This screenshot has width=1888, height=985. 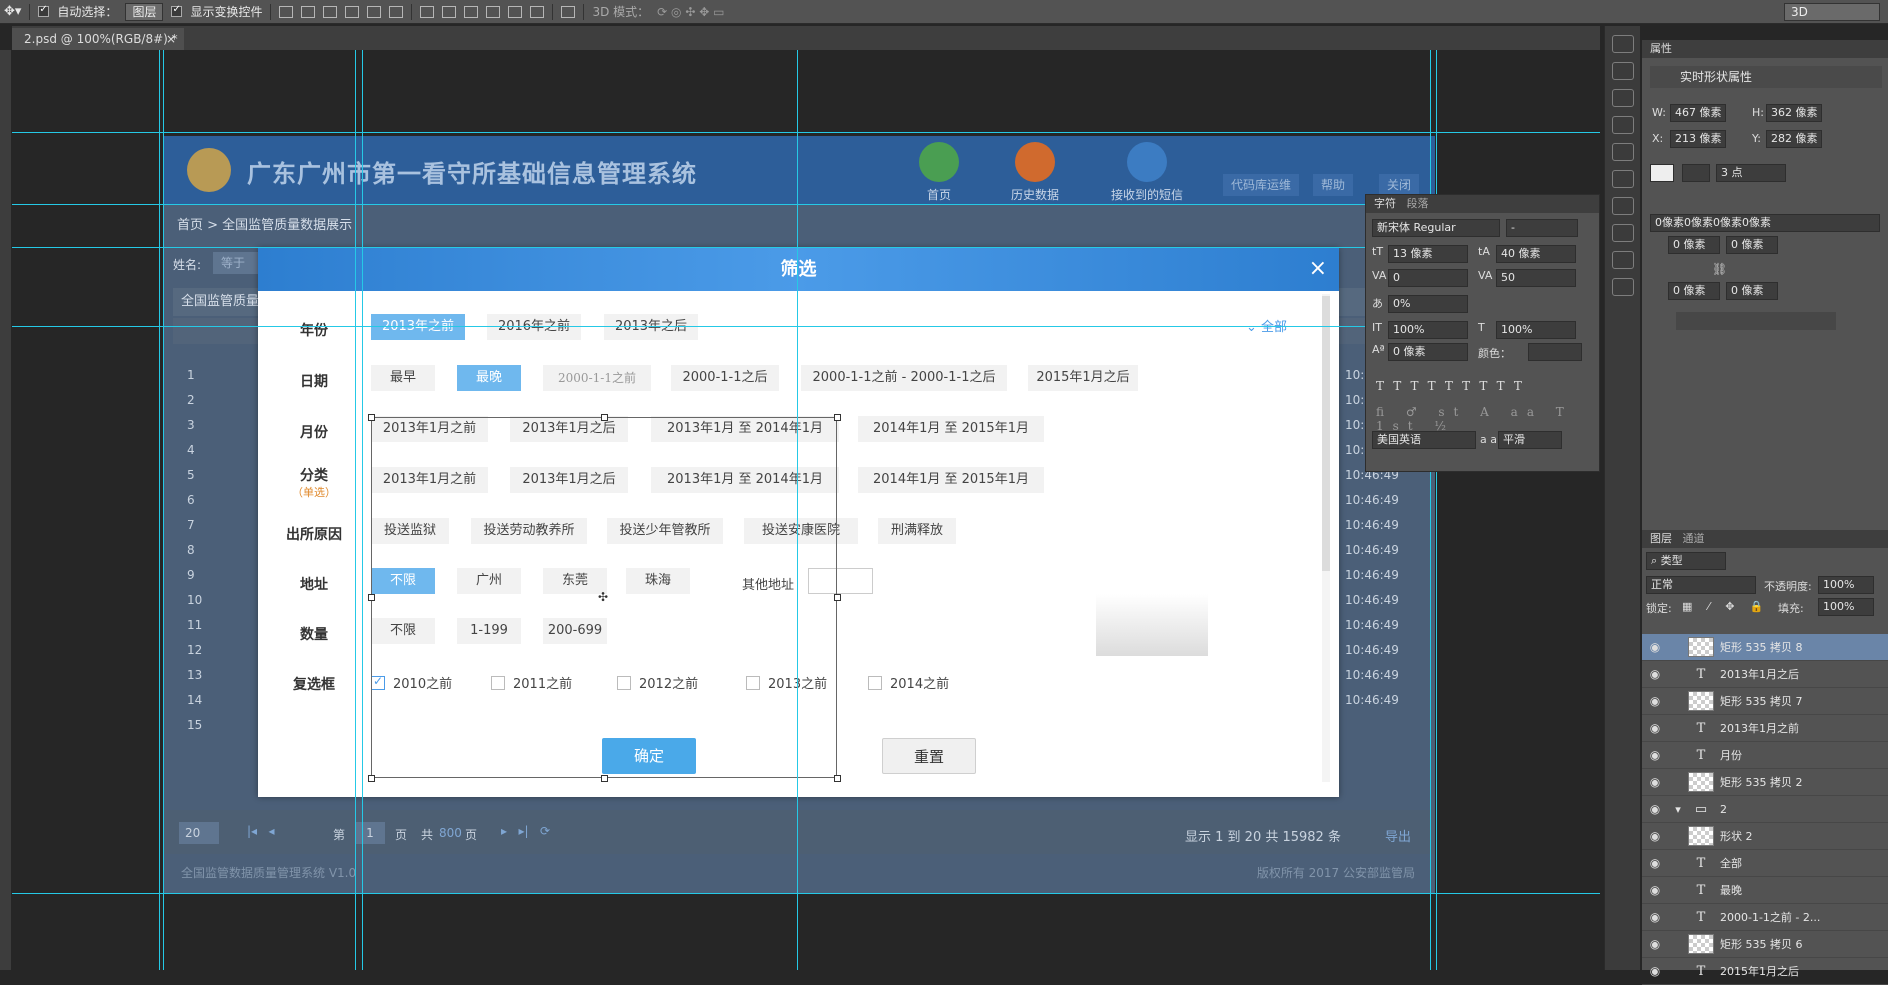 I want to click on nav-history: 历史数据, so click(x=1035, y=172).